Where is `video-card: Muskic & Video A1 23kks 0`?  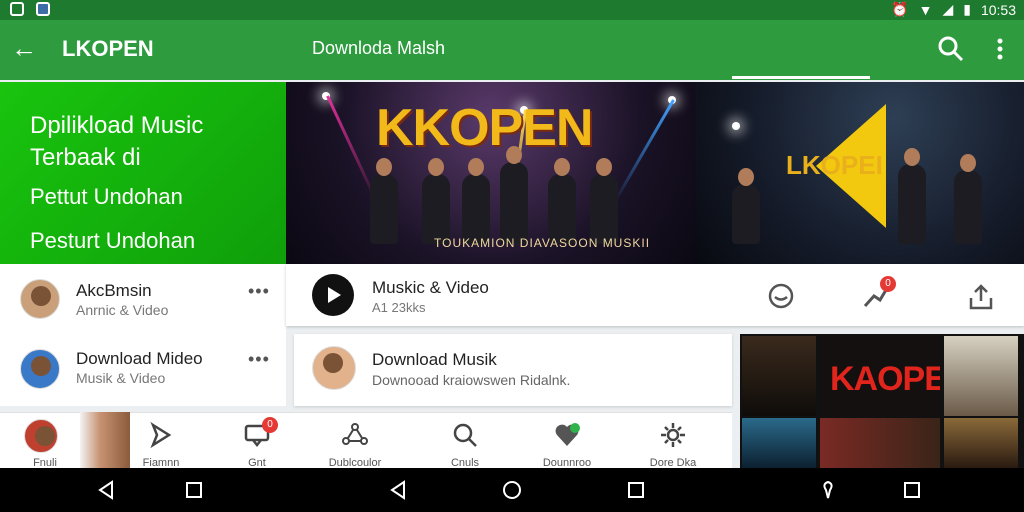 video-card: Muskic & Video A1 23kks 0 is located at coordinates (655, 295).